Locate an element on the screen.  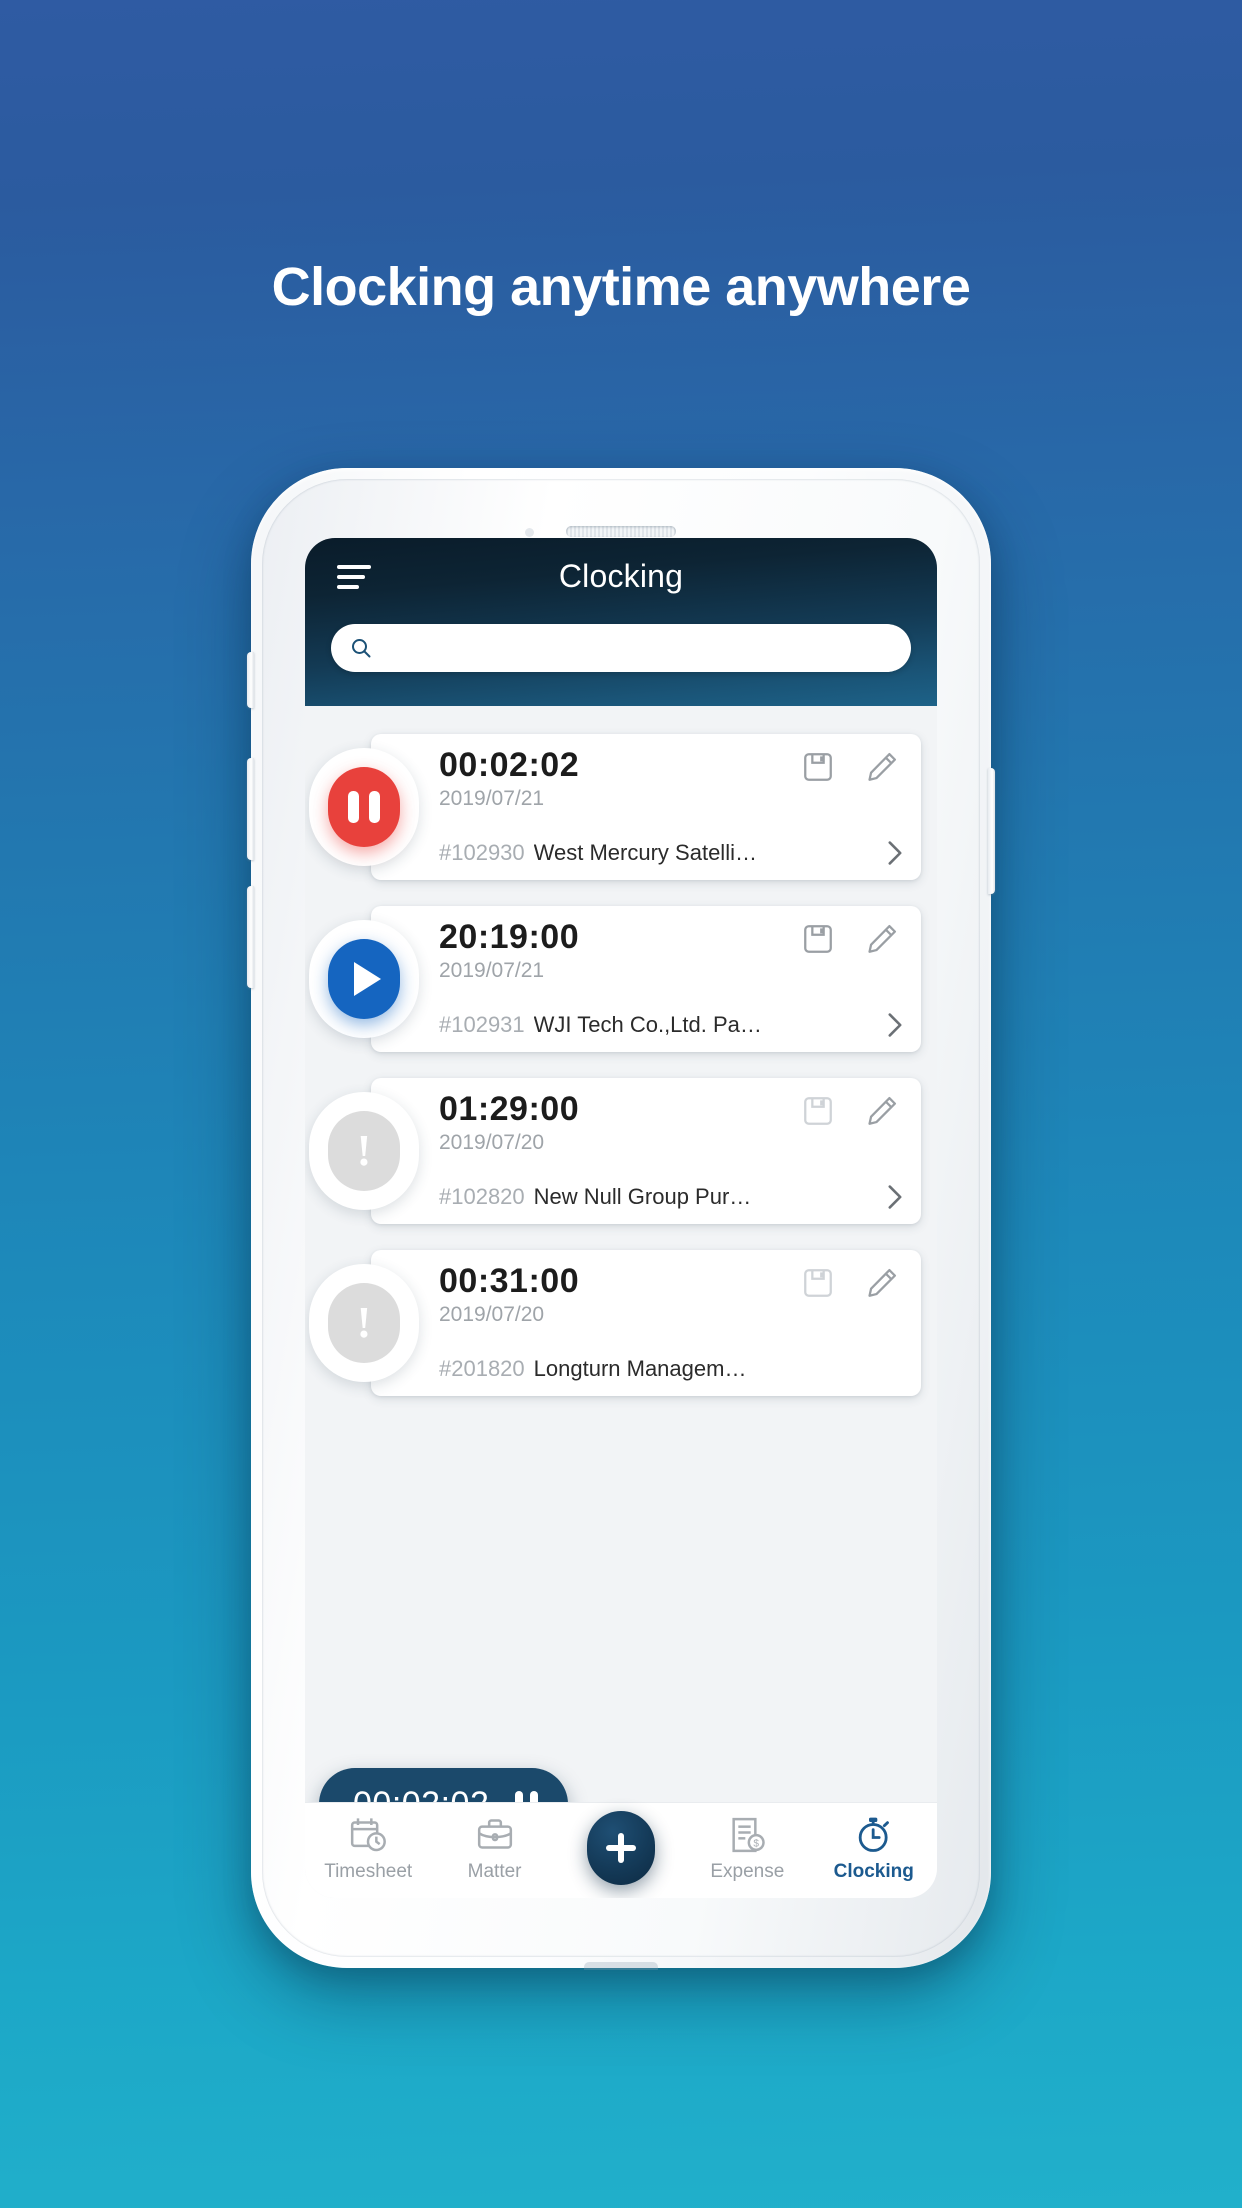
charging-port is located at coordinates (621, 1966).